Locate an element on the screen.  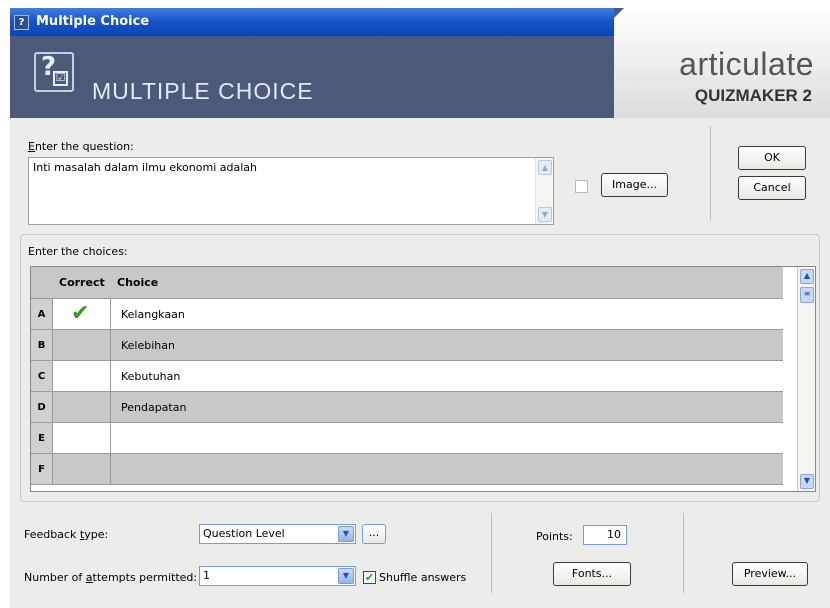
choice-row: F is located at coordinates (407, 469).